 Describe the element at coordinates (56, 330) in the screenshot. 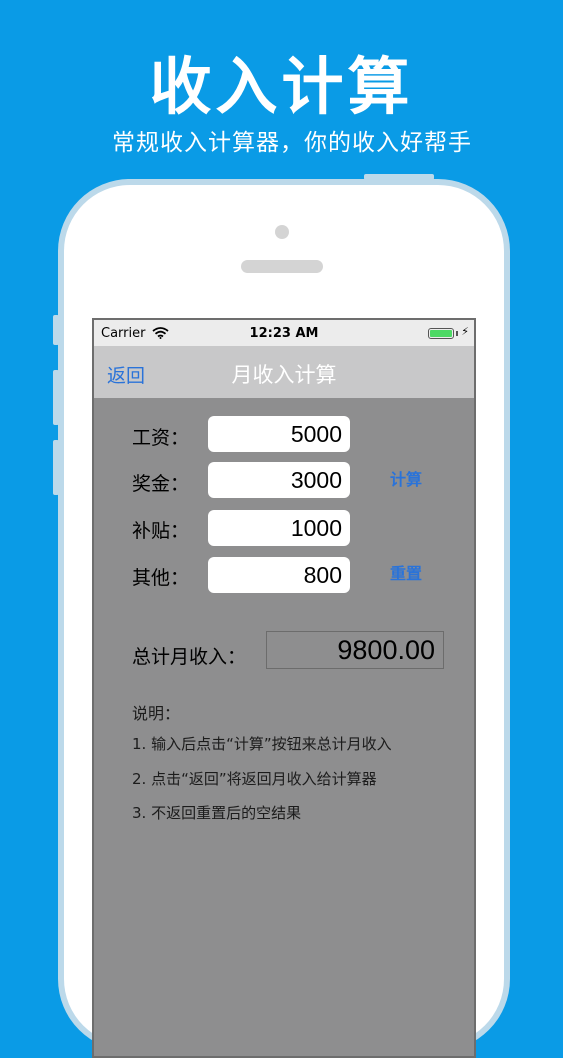

I see `mute-switch` at that location.